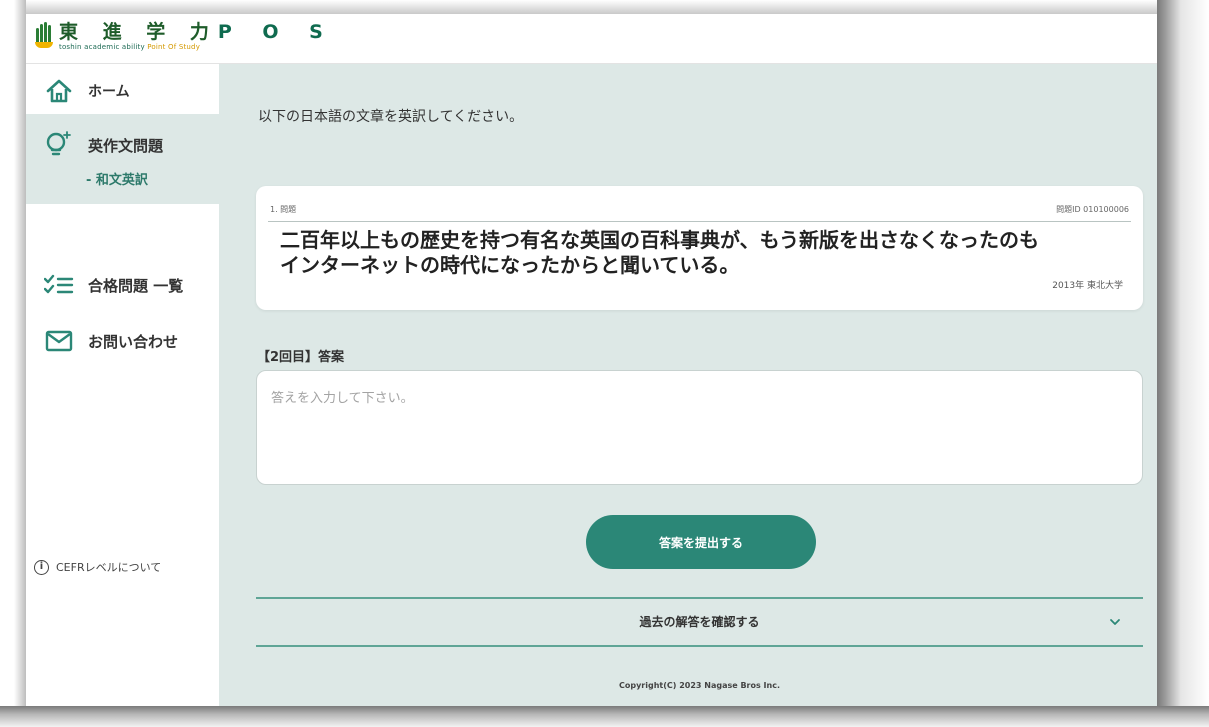 This screenshot has height=727, width=1209. I want to click on logo-tree-icon, so click(44, 35).